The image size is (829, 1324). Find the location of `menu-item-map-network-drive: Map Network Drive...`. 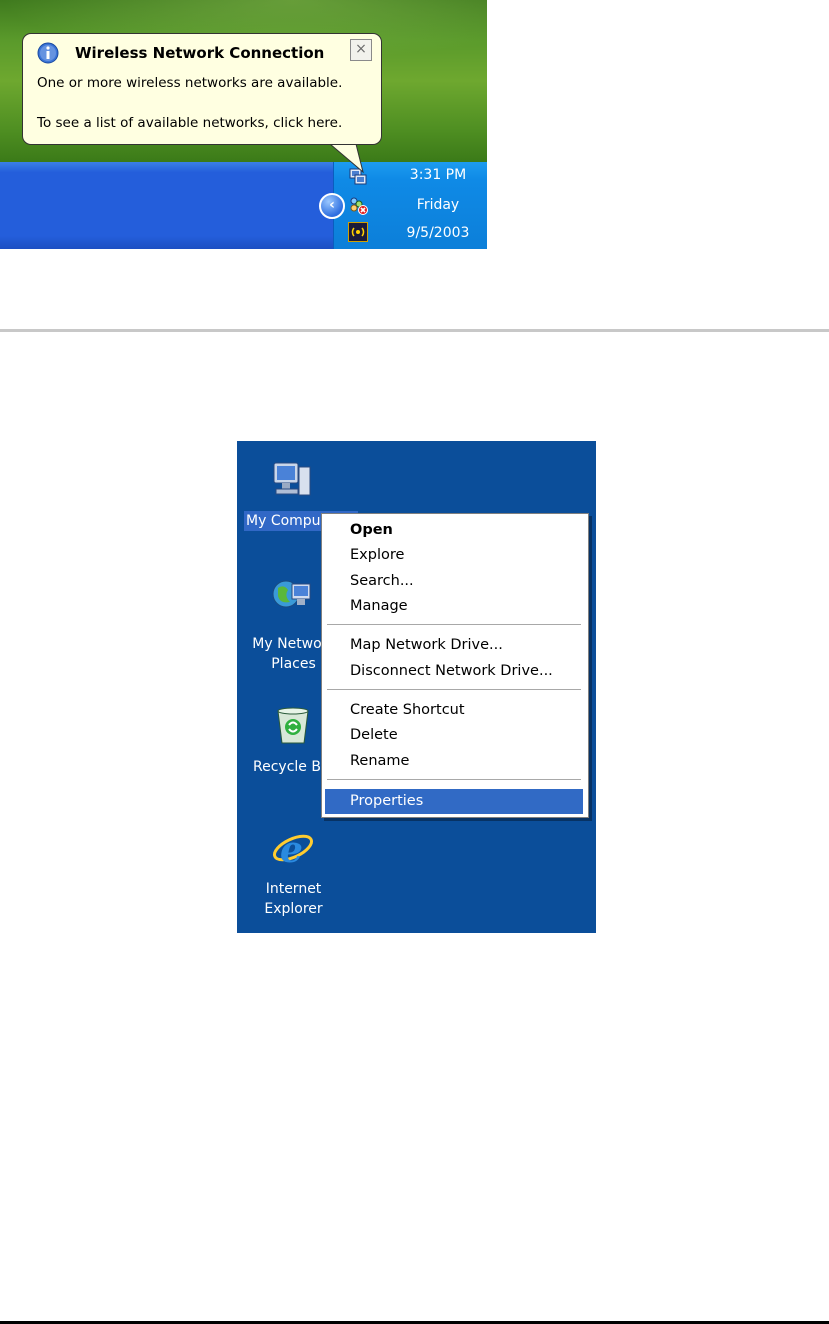

menu-item-map-network-drive: Map Network Drive... is located at coordinates (454, 645).